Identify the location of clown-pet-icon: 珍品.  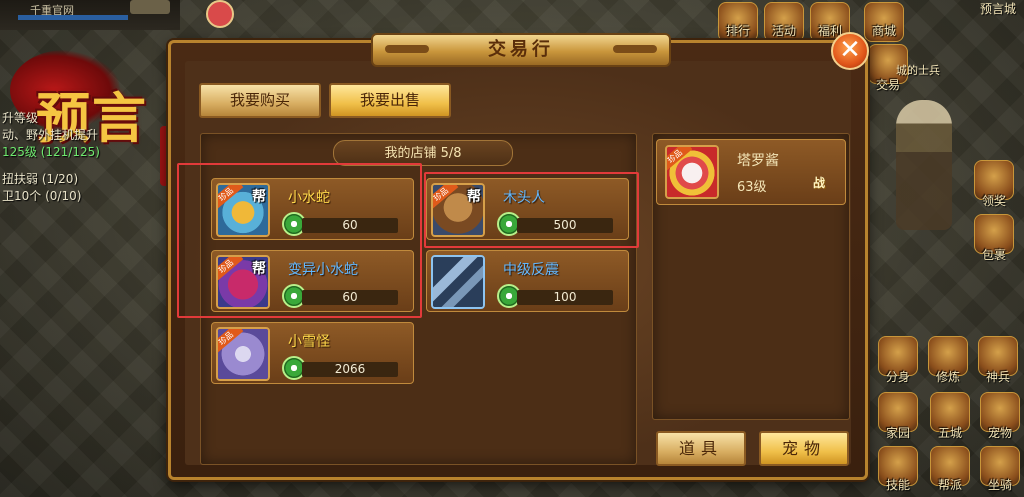
(692, 172).